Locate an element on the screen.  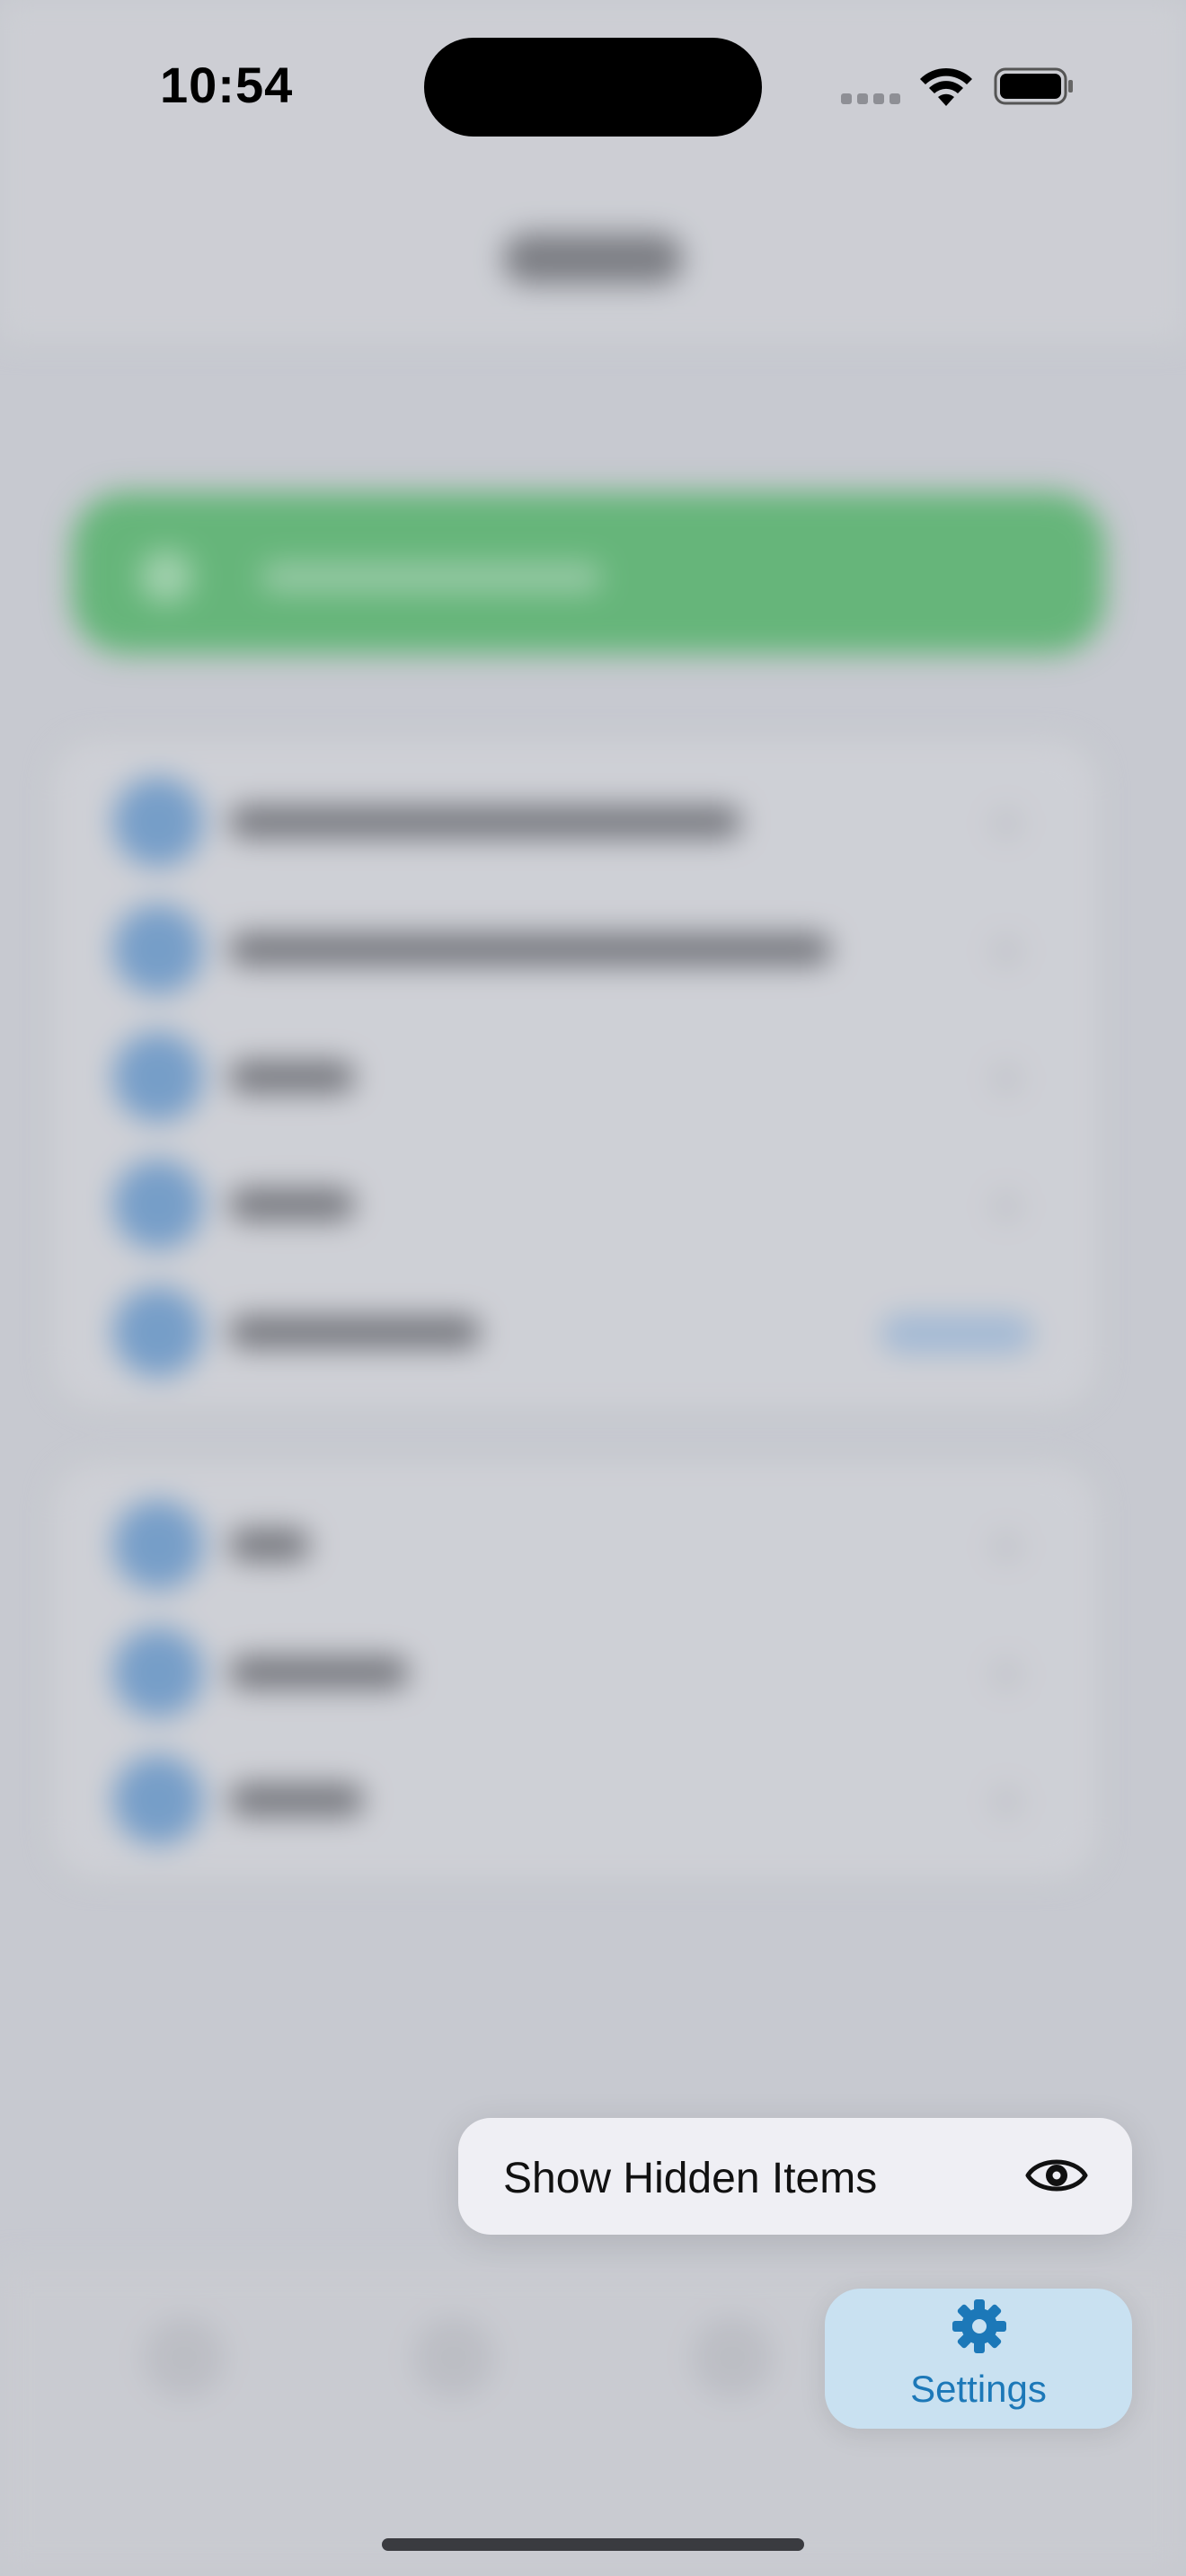
settings-button: Settings is located at coordinates (978, 2359).